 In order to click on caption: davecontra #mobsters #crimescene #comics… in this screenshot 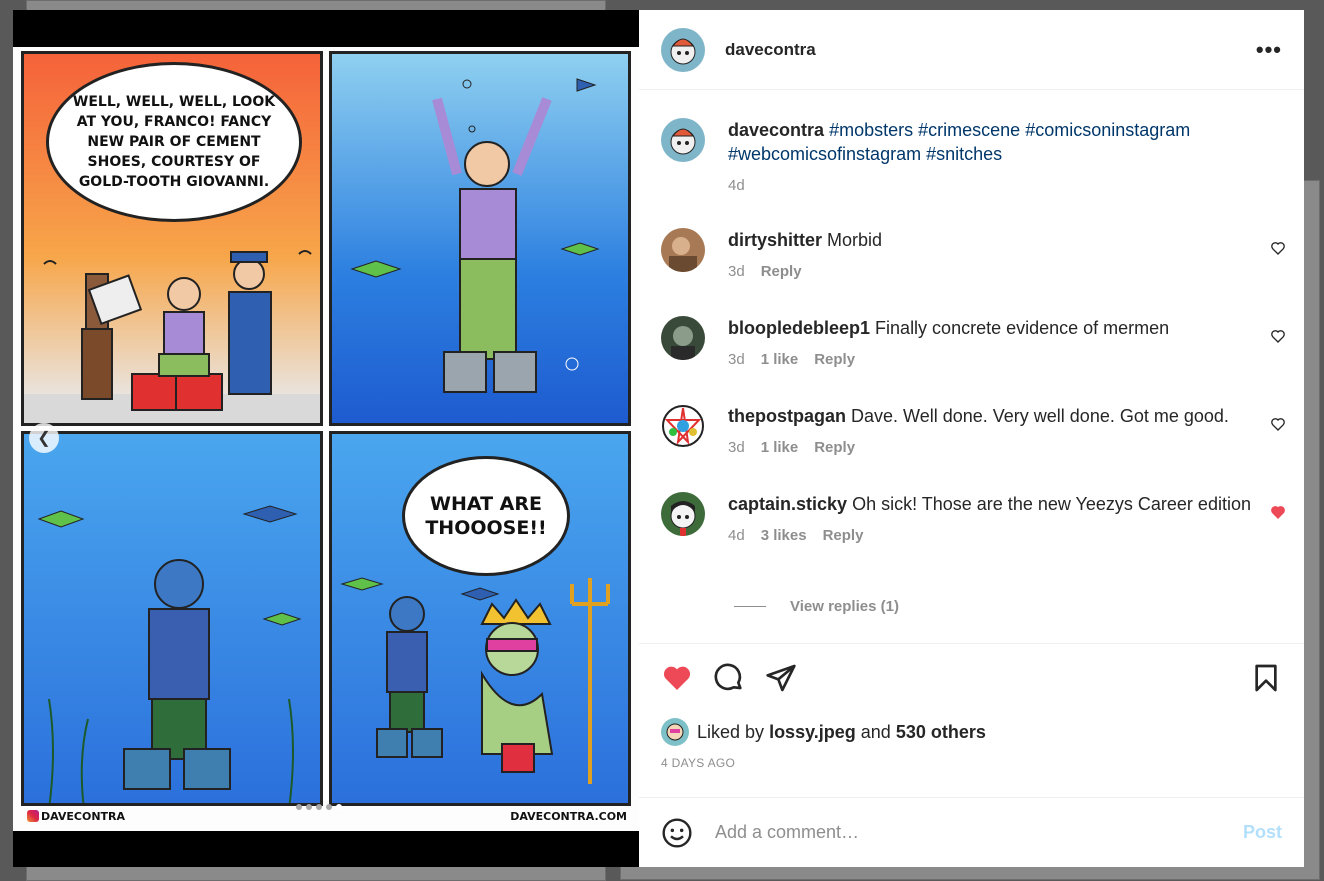, I will do `click(973, 158)`.